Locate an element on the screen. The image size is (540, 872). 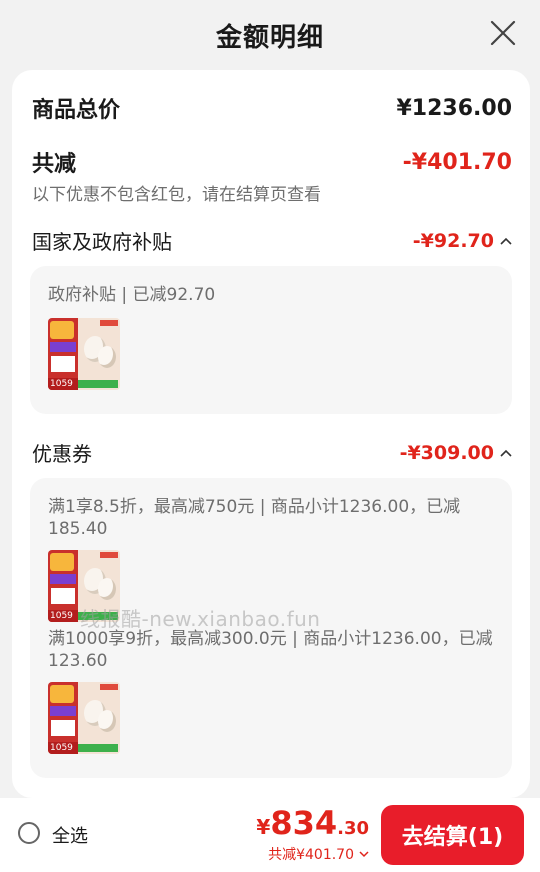
header: 金额明细 is located at coordinates (270, 35).